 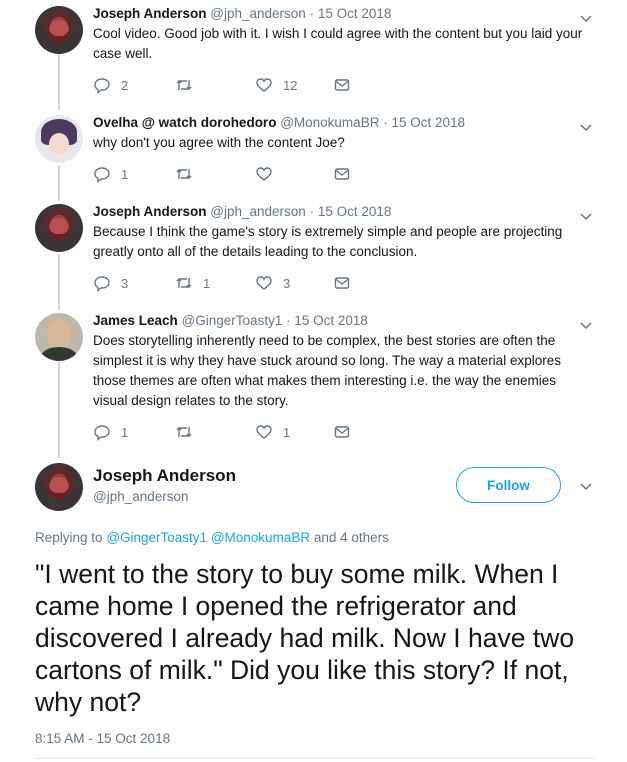 I want to click on replying-suffix: and 4 others, so click(x=351, y=537).